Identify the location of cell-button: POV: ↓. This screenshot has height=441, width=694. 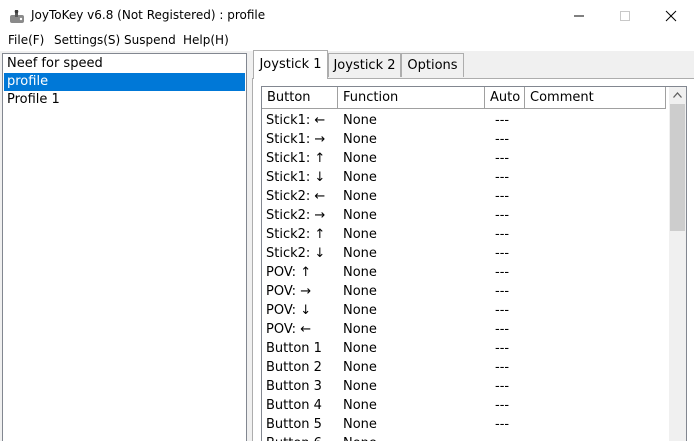
(289, 310).